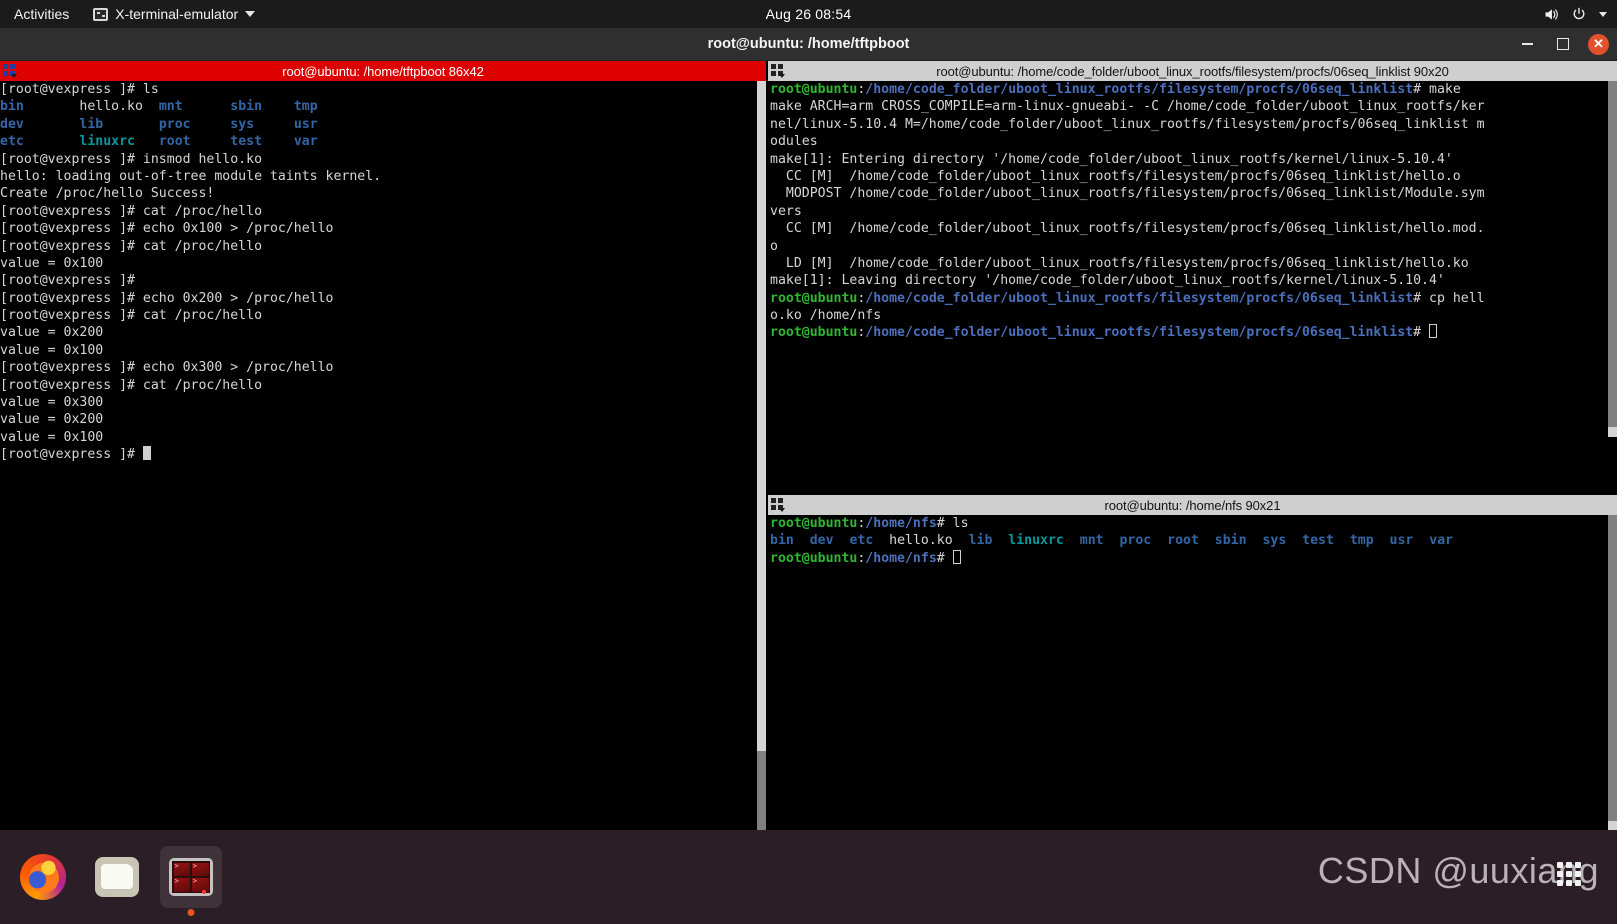 This screenshot has width=1617, height=924. I want to click on pane-right-top-scrollbar, so click(1612, 259).